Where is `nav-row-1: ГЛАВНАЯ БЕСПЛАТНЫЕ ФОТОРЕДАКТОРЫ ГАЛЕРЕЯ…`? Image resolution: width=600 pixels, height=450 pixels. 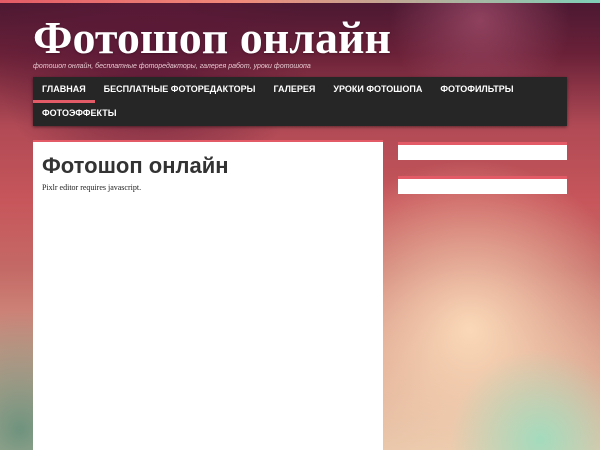 nav-row-1: ГЛАВНАЯ БЕСПЛАТНЫЕ ФОТОРЕДАКТОРЫ ГАЛЕРЕЯ… is located at coordinates (300, 90).